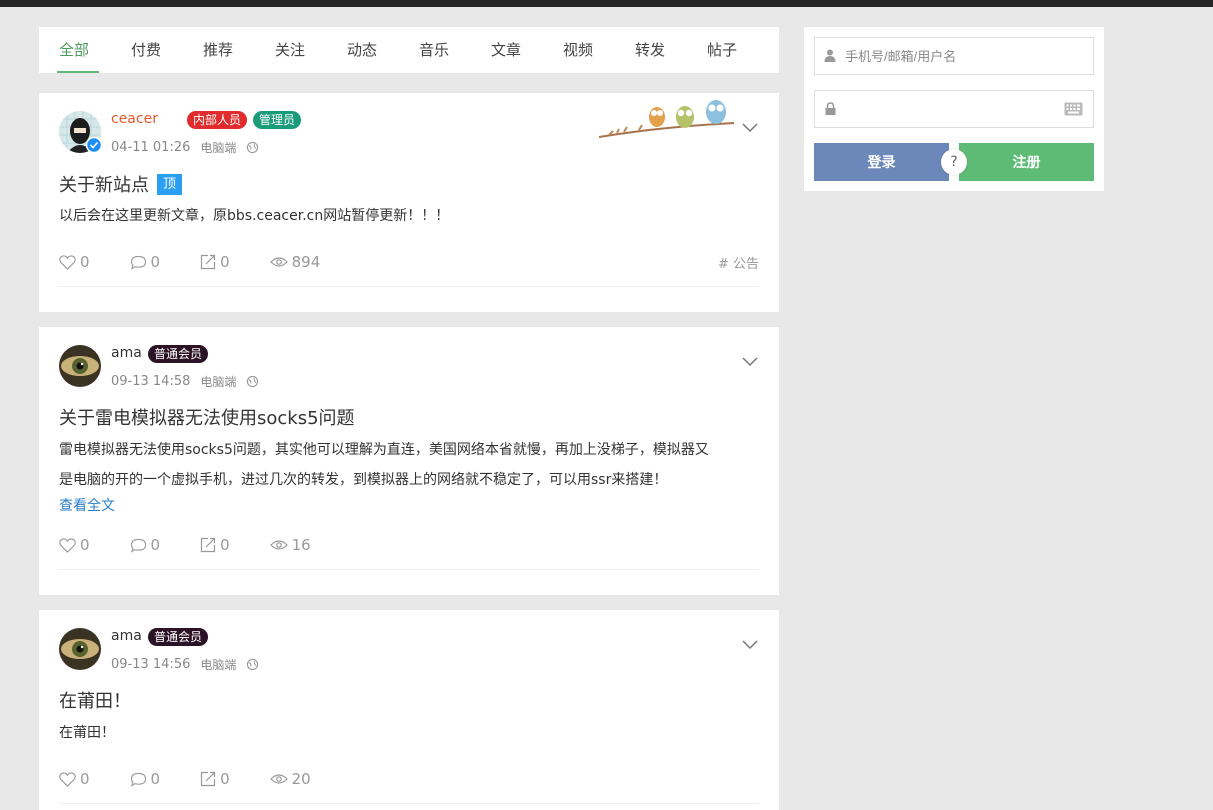  What do you see at coordinates (87, 733) in the screenshot?
I see `post-body: 在莆田！` at bounding box center [87, 733].